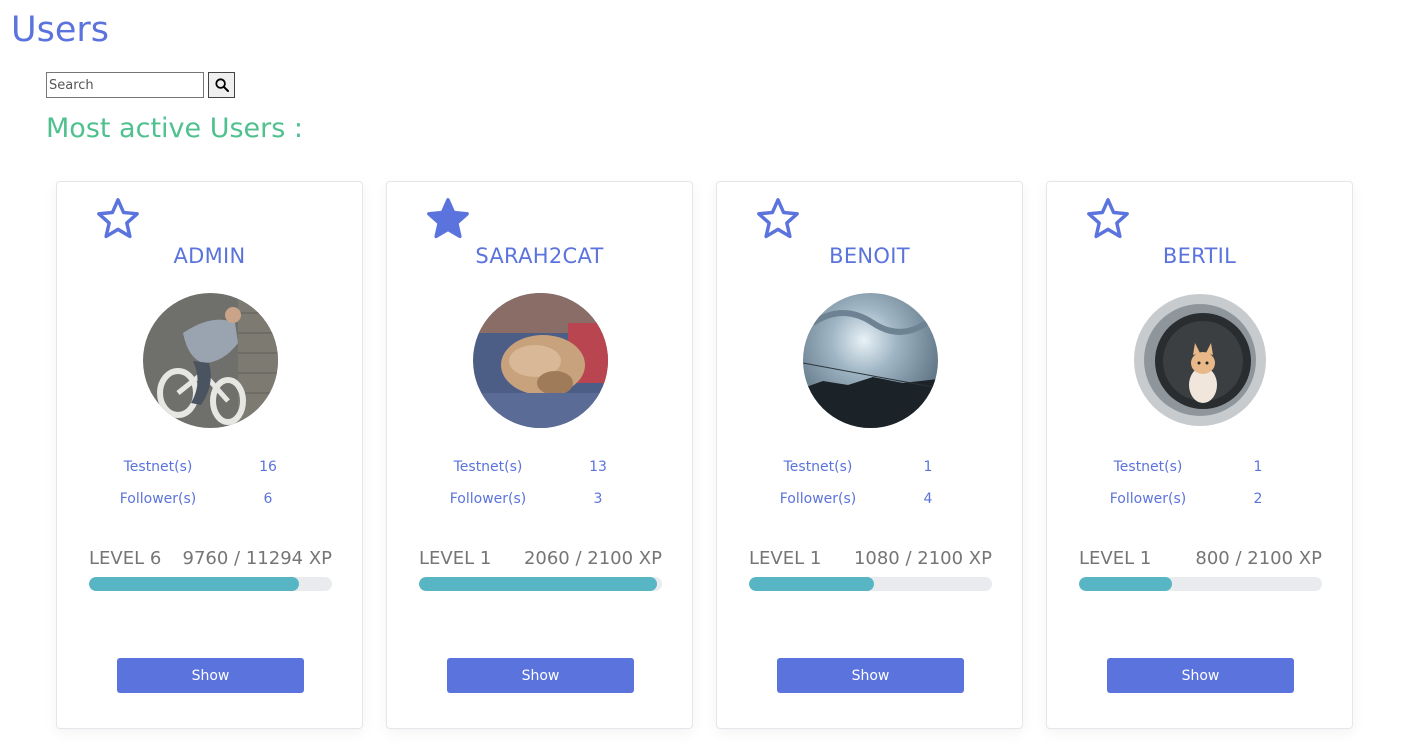  I want to click on section-title: Most active Users :, so click(174, 128).